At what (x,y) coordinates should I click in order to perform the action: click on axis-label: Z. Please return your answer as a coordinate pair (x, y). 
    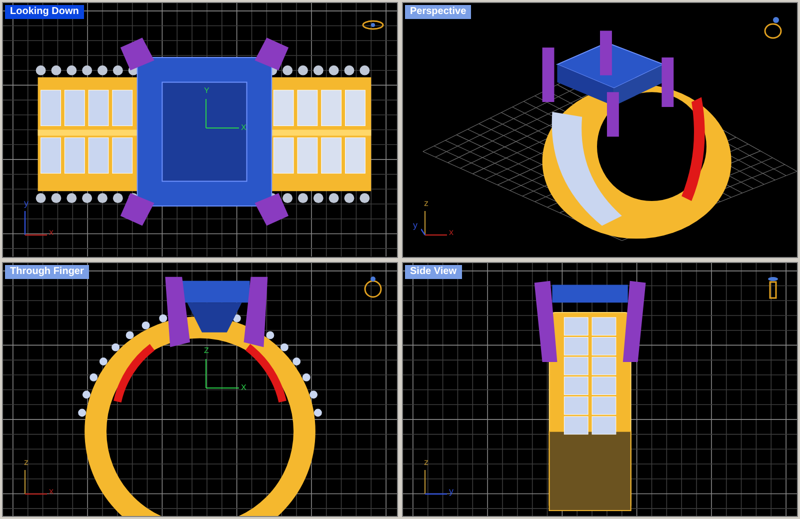
    Looking at the image, I should click on (206, 350).